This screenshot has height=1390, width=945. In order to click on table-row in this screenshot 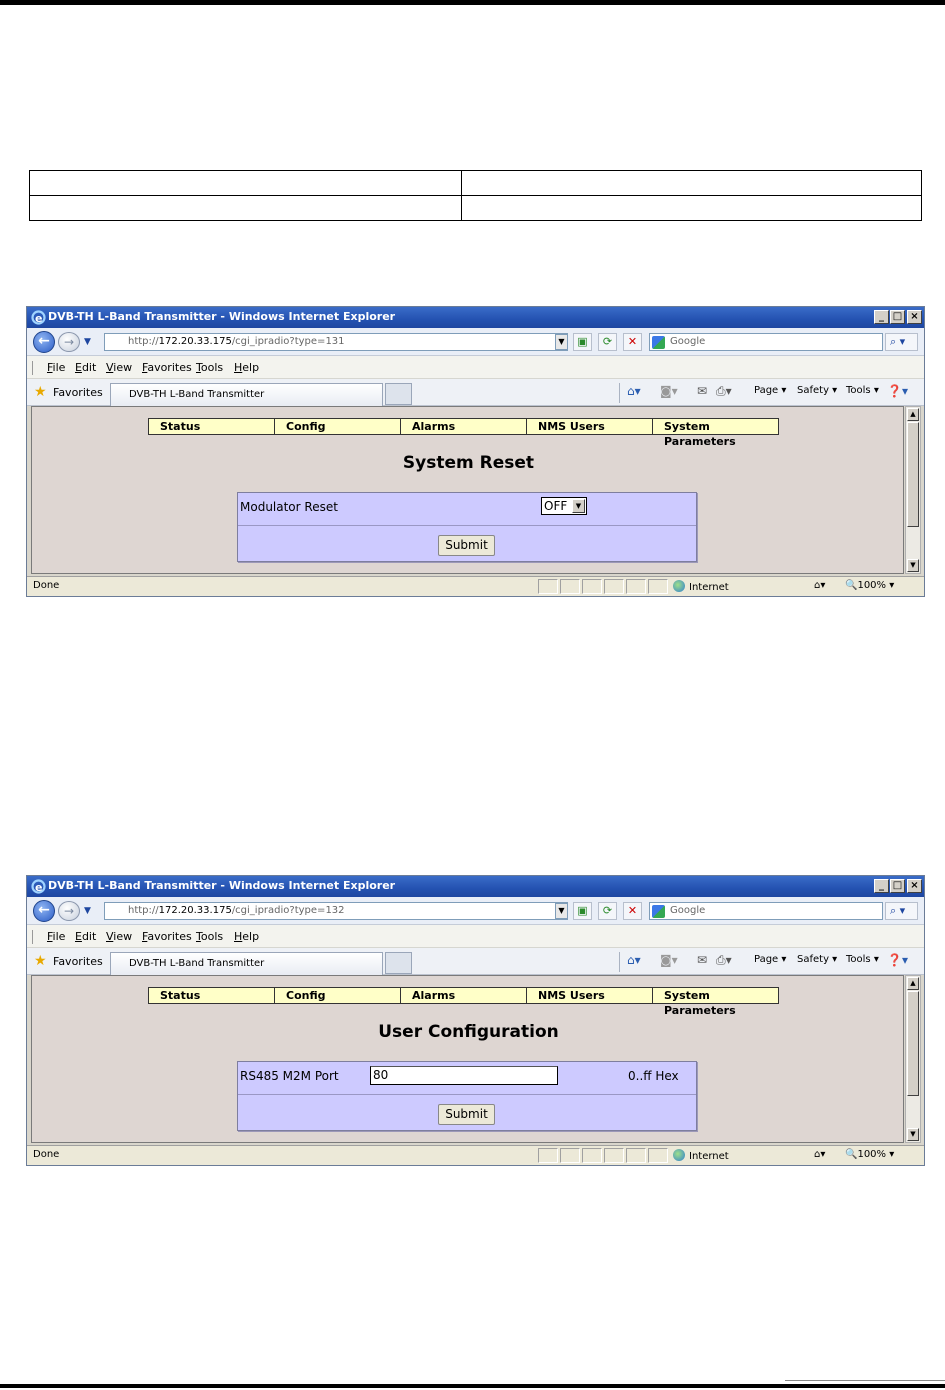, I will do `click(475, 208)`.